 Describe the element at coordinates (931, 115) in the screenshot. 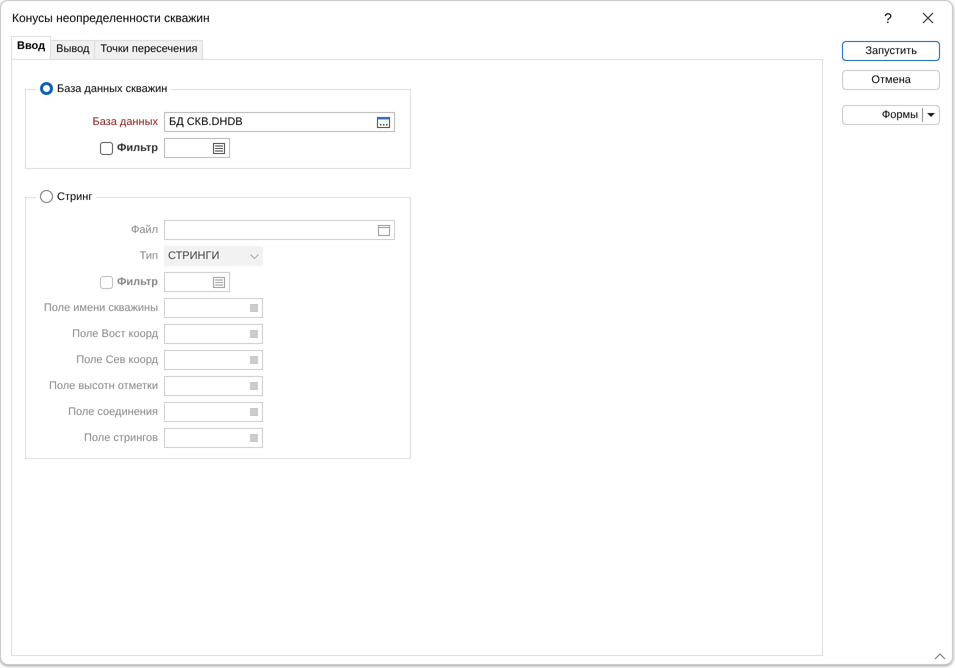

I see `dropdown-arrow-icon` at that location.